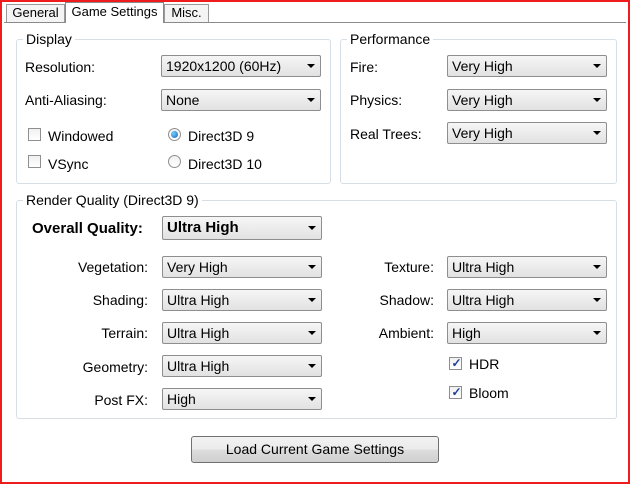 This screenshot has width=630, height=484. What do you see at coordinates (221, 136) in the screenshot?
I see `direct3d9-label: Direct3D 9` at bounding box center [221, 136].